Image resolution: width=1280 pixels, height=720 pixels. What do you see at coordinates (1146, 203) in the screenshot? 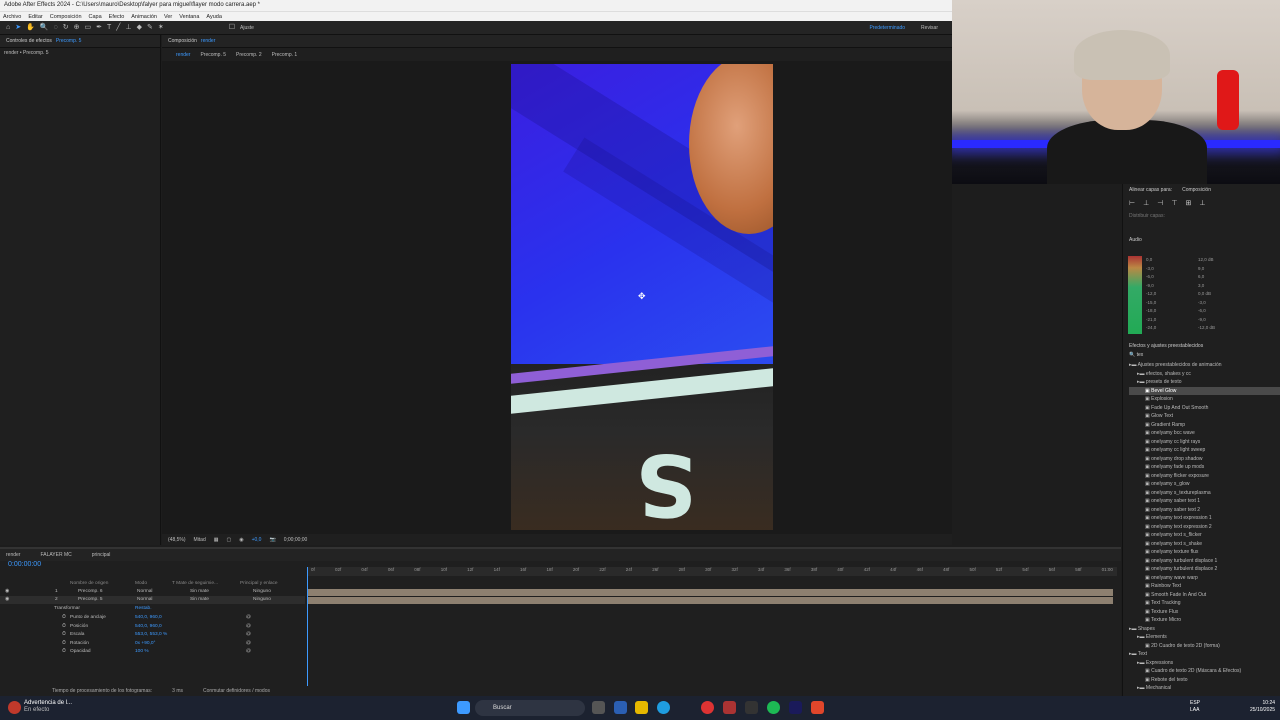
I see `align-hcenter-icon: ⊥` at bounding box center [1146, 203].